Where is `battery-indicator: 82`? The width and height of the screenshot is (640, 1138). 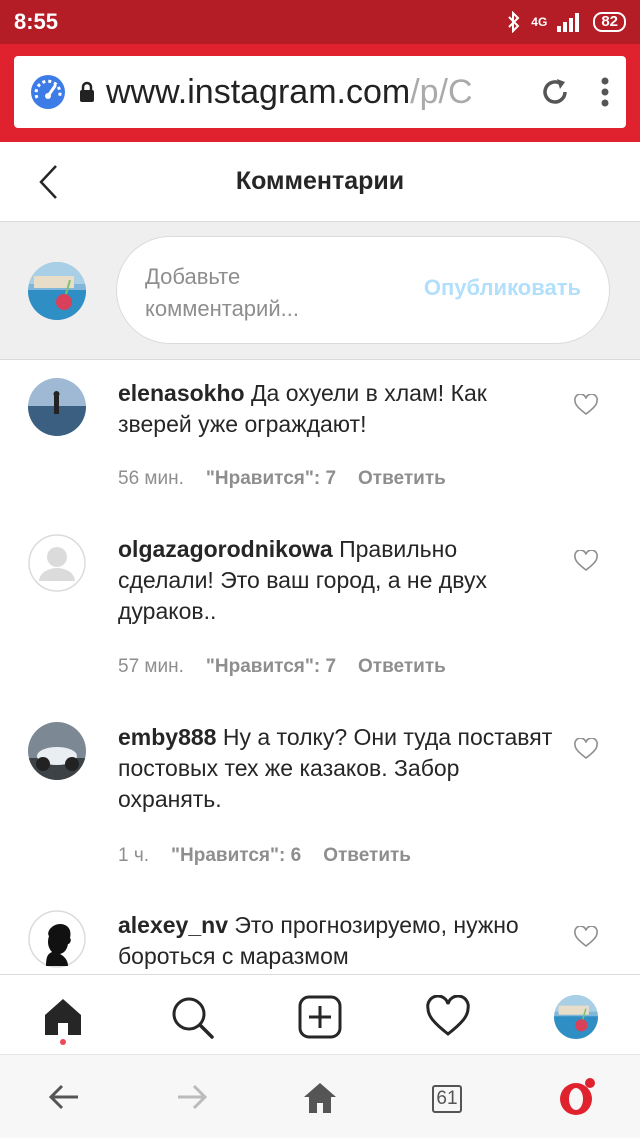
battery-indicator: 82 is located at coordinates (609, 22).